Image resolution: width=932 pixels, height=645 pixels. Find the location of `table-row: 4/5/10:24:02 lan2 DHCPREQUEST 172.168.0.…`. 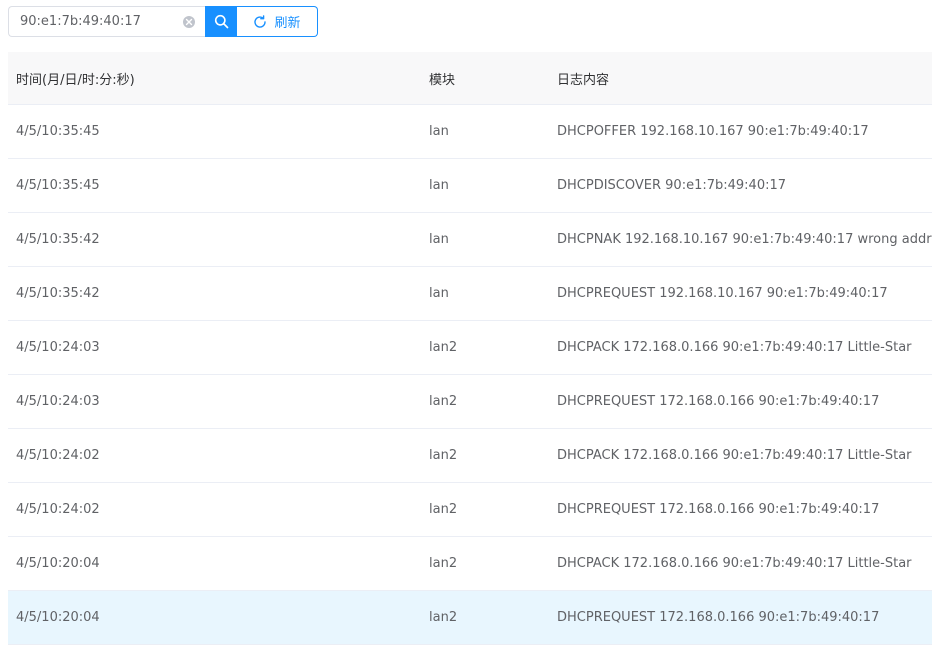

table-row: 4/5/10:24:02 lan2 DHCPREQUEST 172.168.0.… is located at coordinates (470, 510).